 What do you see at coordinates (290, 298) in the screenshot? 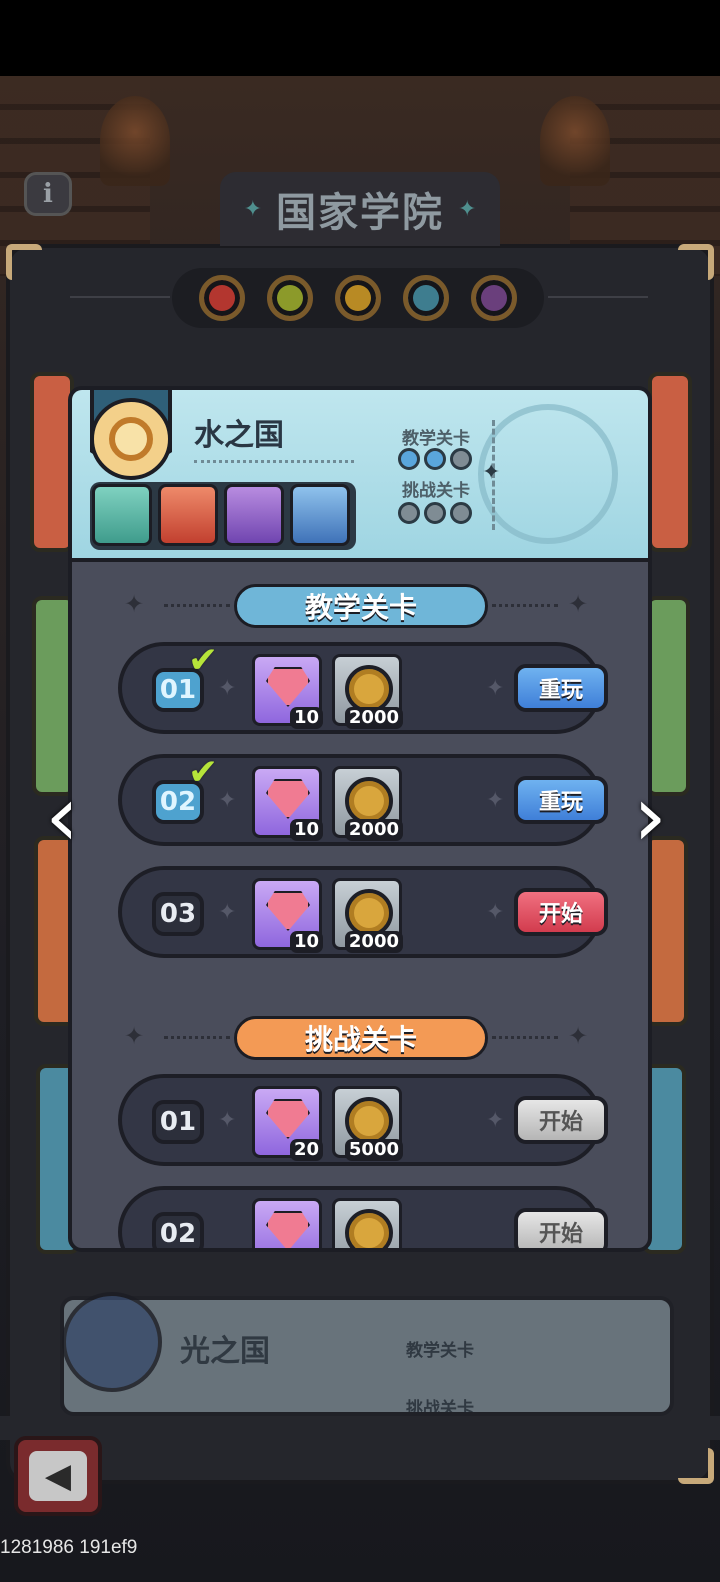
I see `element-dot-earth` at bounding box center [290, 298].